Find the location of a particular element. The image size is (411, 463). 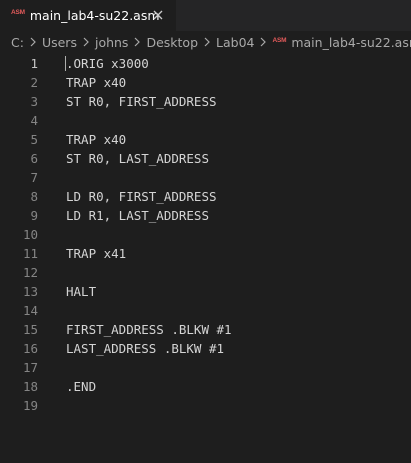

code-line: 17 is located at coordinates (205, 367).